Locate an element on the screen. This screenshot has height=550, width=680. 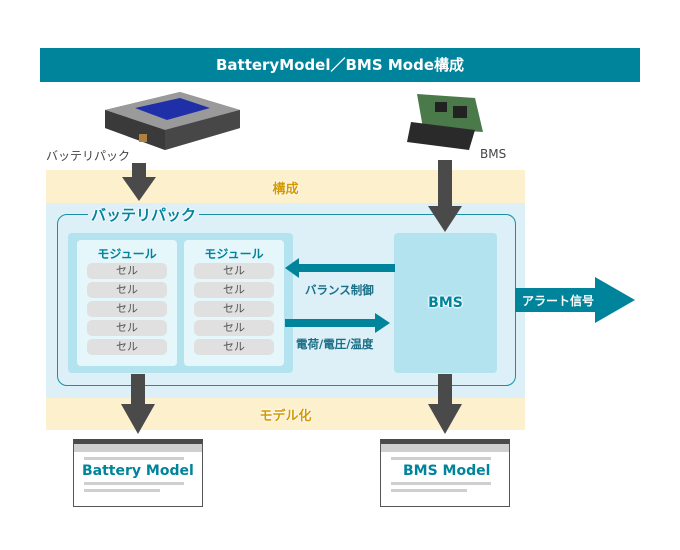
bms-block: BMS is located at coordinates (445, 303).